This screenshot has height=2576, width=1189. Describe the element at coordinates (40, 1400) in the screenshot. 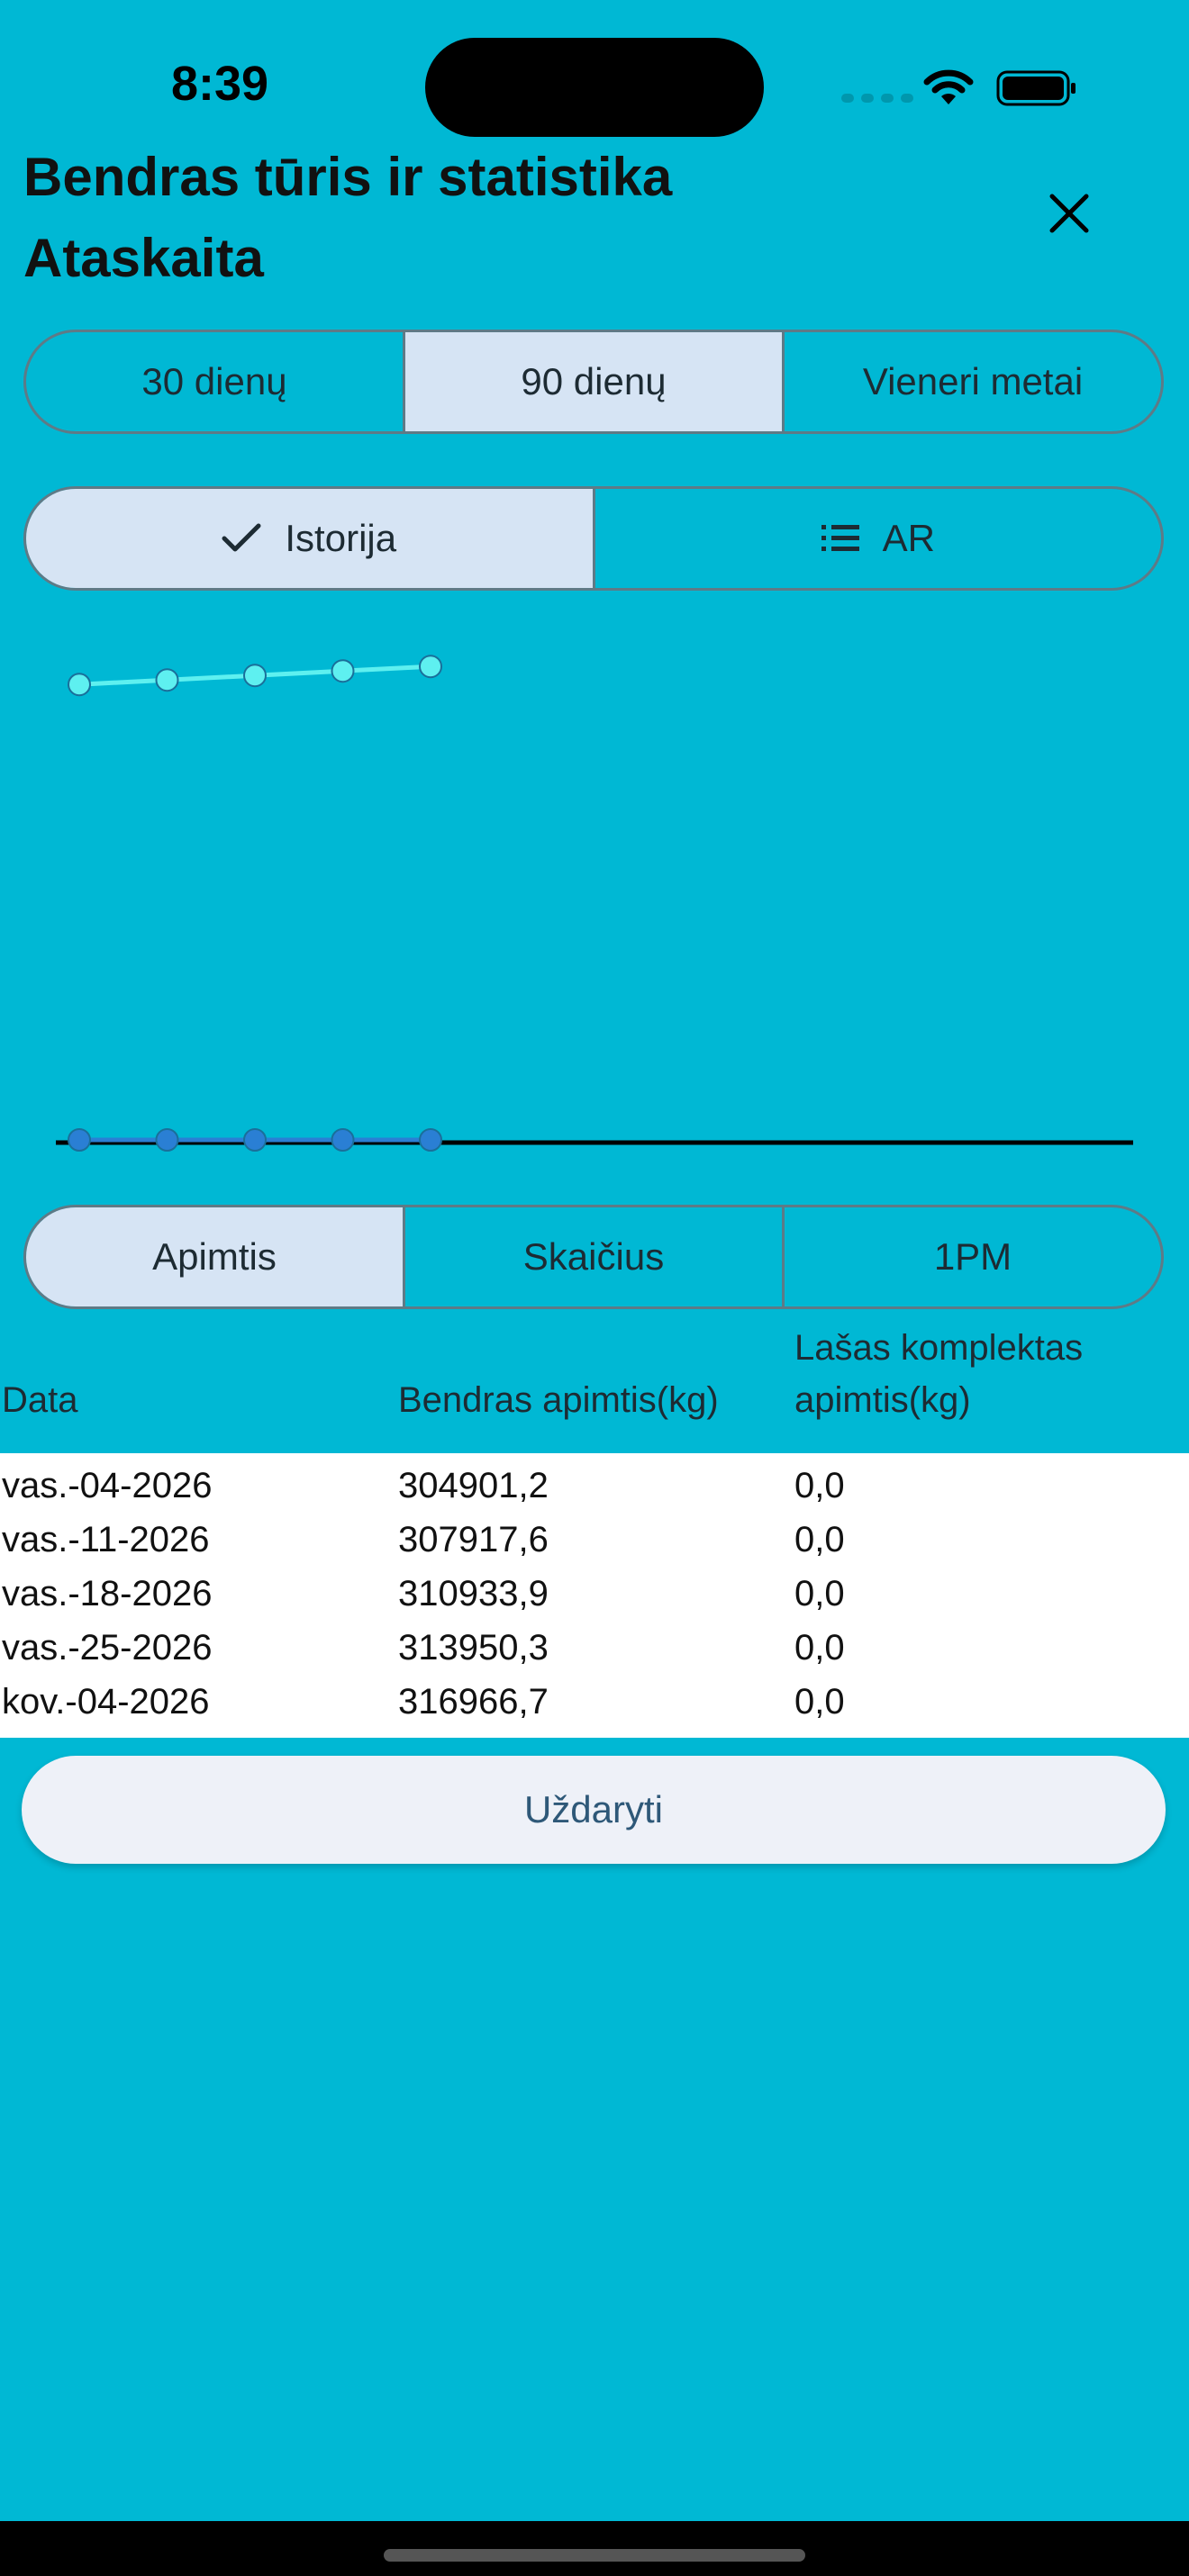

I see `column-header-date: Data` at that location.